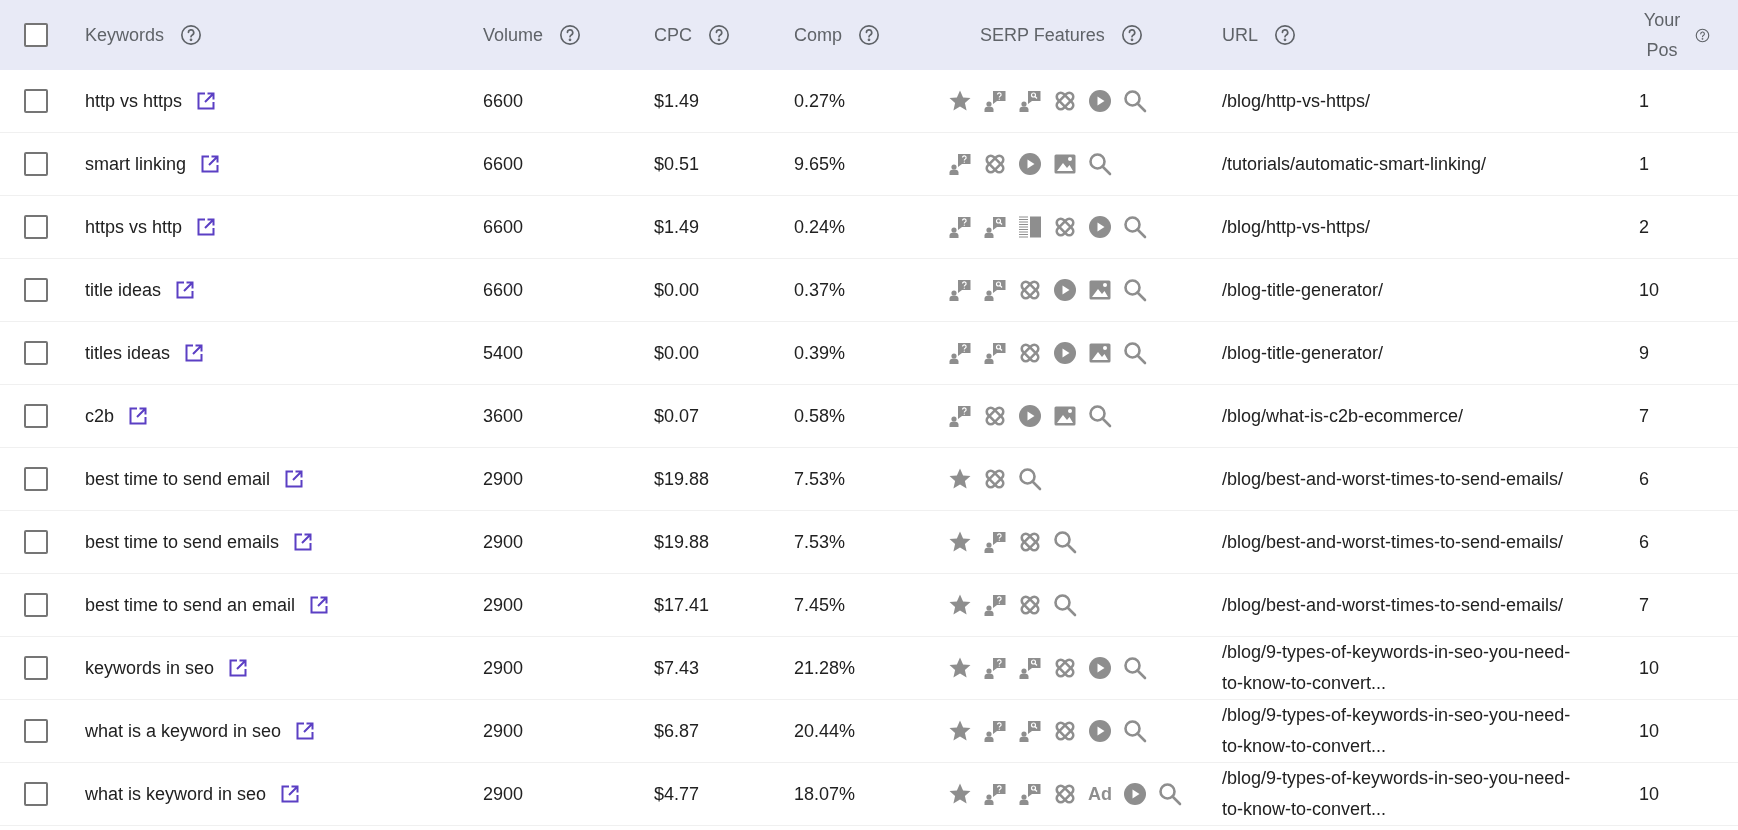 The height and width of the screenshot is (830, 1738). What do you see at coordinates (1297, 227) in the screenshot?
I see `url-text: /blog/http-vs-https/` at bounding box center [1297, 227].